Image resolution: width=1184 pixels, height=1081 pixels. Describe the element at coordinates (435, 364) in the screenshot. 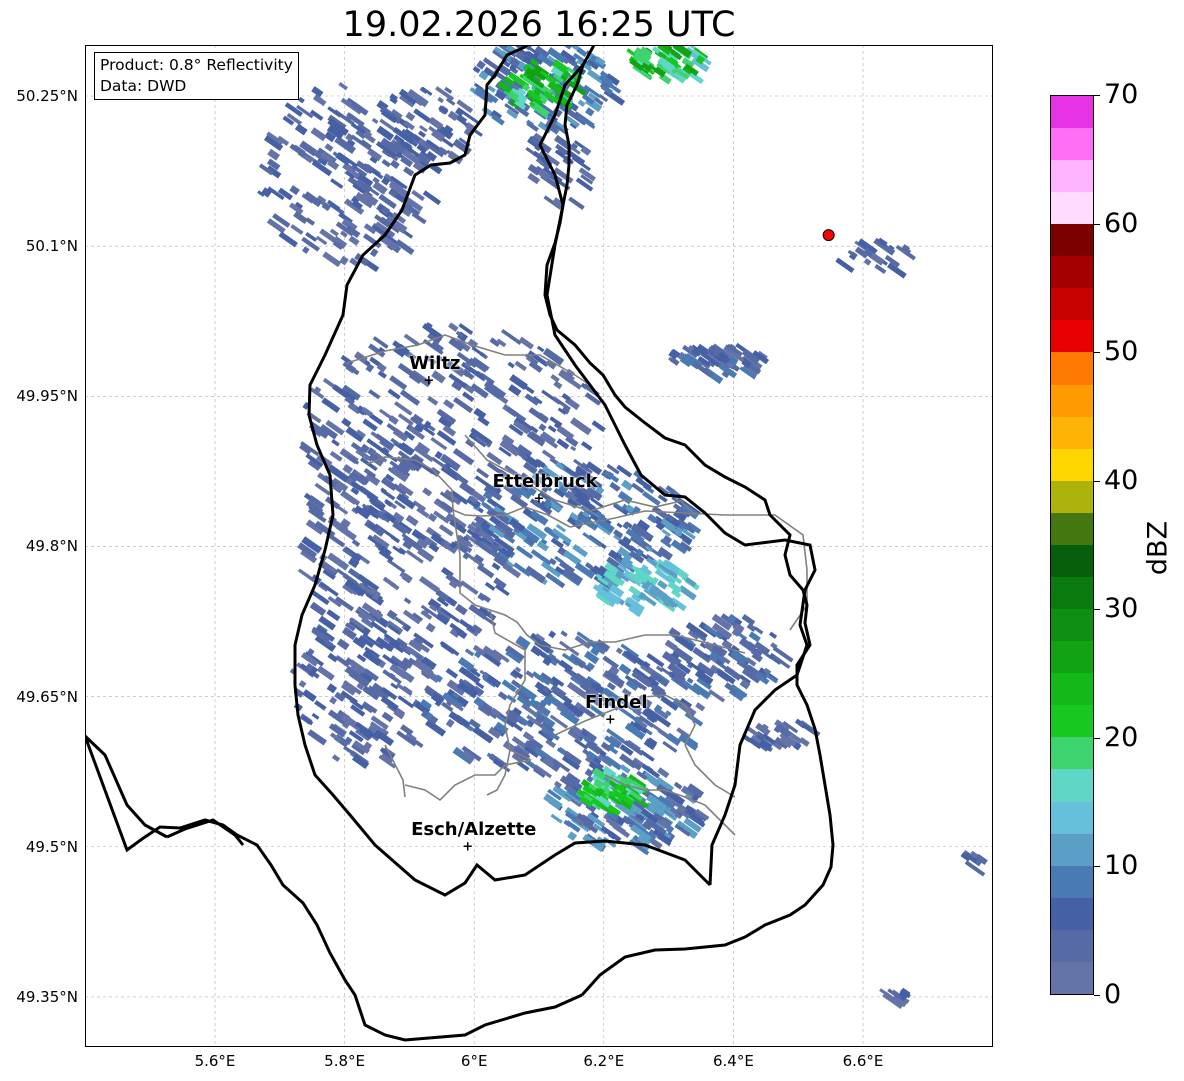

I see `city-label: Wiltz` at that location.